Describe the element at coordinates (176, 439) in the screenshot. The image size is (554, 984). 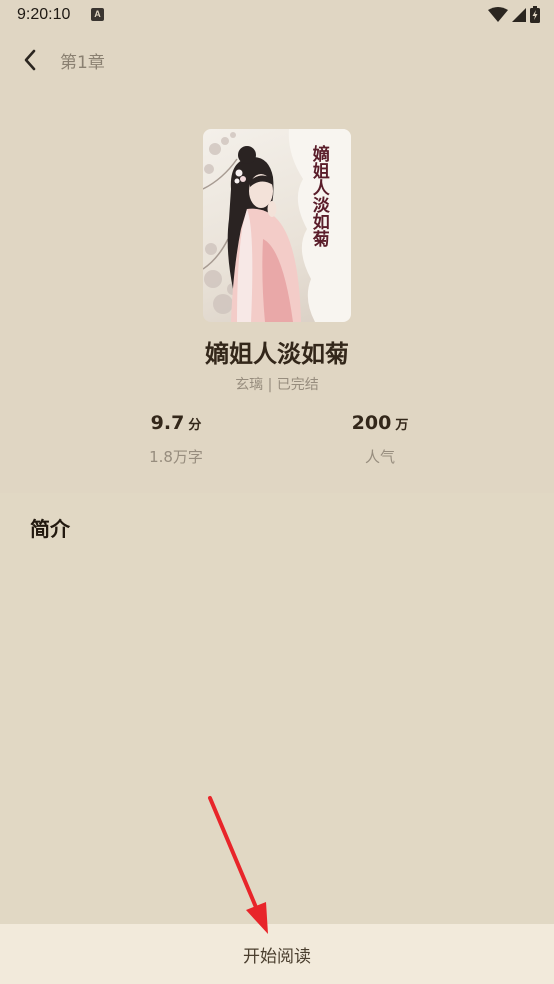
I see `stat-rating: 9.7 分 1.8万字` at that location.